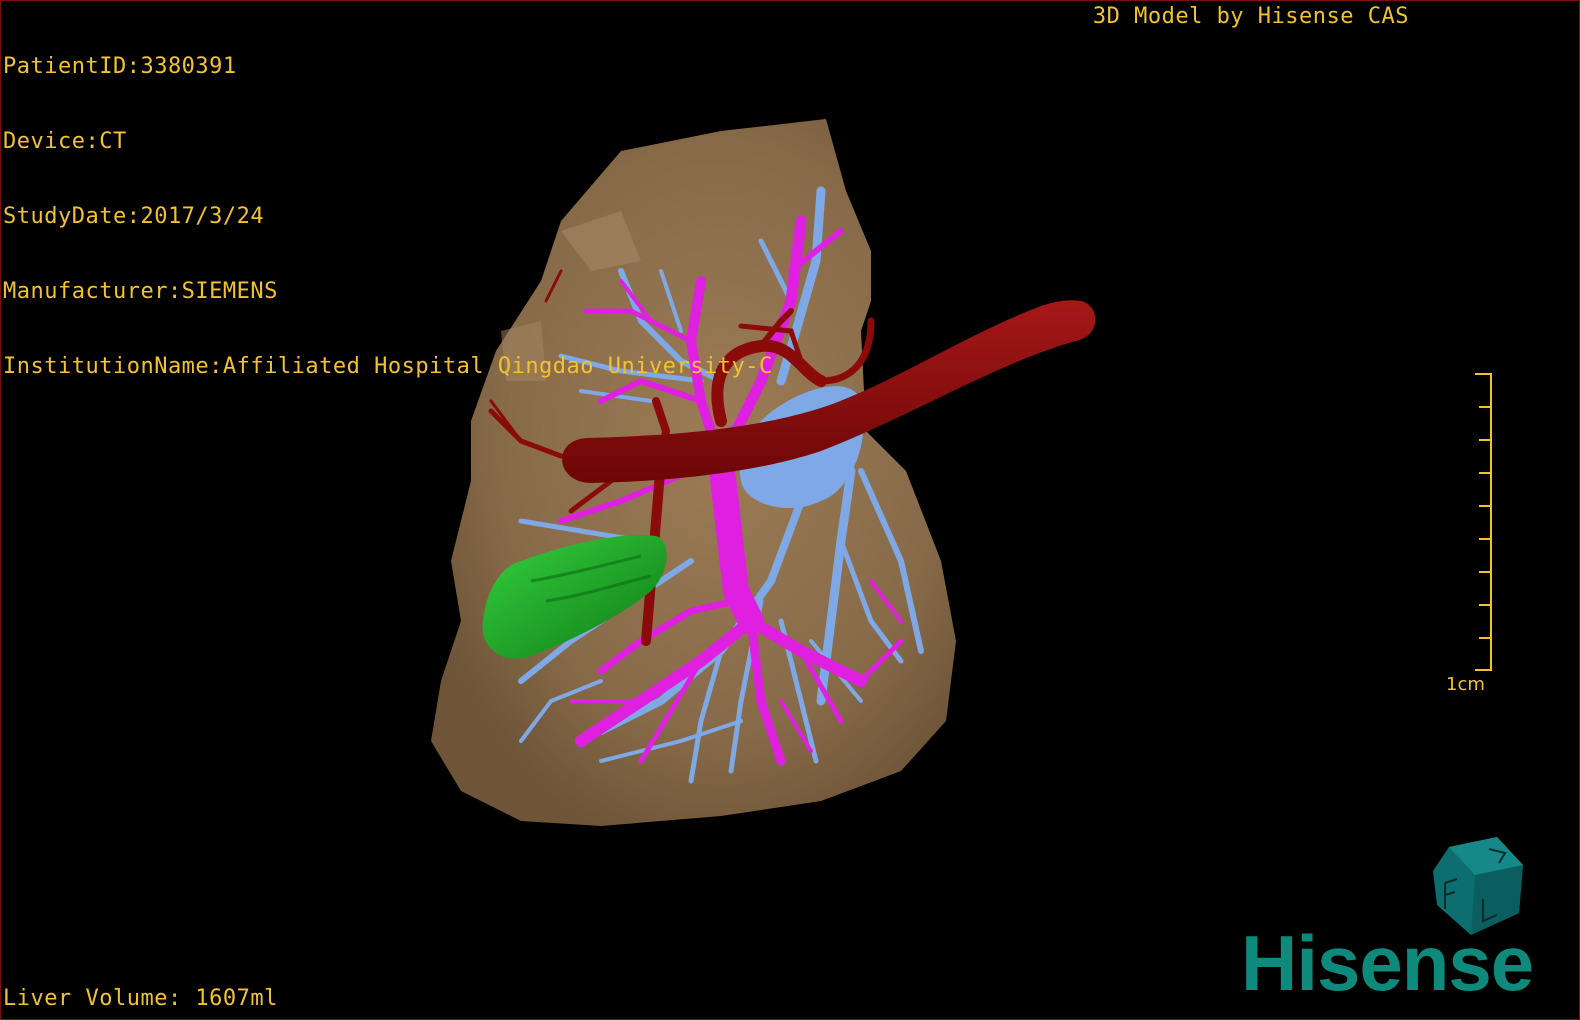  I want to click on hisense-logo: Hisense, so click(1387, 963).